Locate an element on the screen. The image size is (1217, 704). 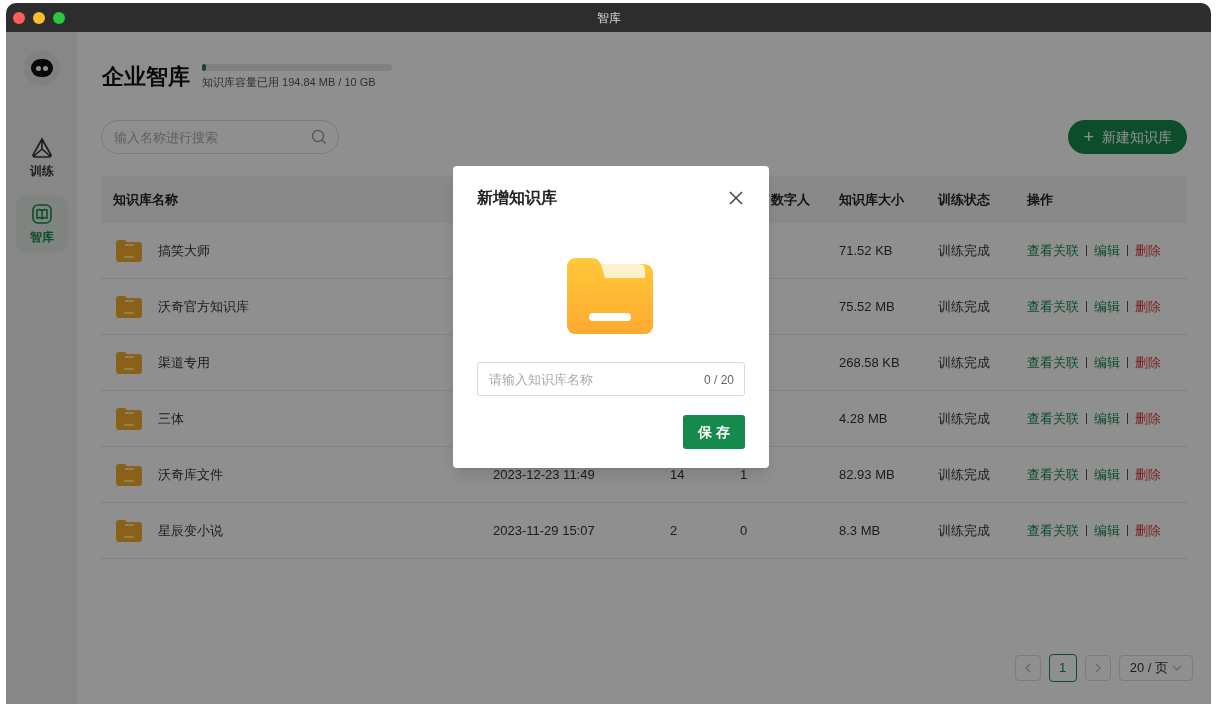
dialog-title: 新增知识库 is located at coordinates (517, 198).